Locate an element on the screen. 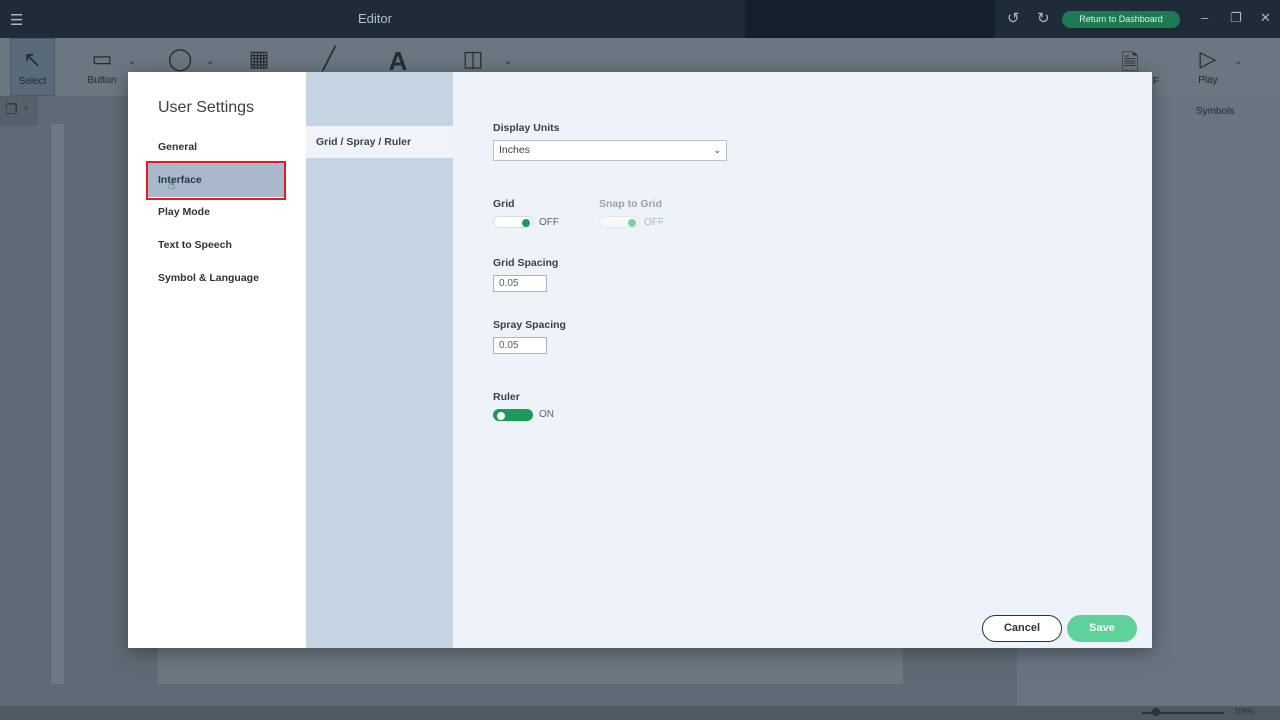 The image size is (1280, 720). ruler-toggle is located at coordinates (513, 415).